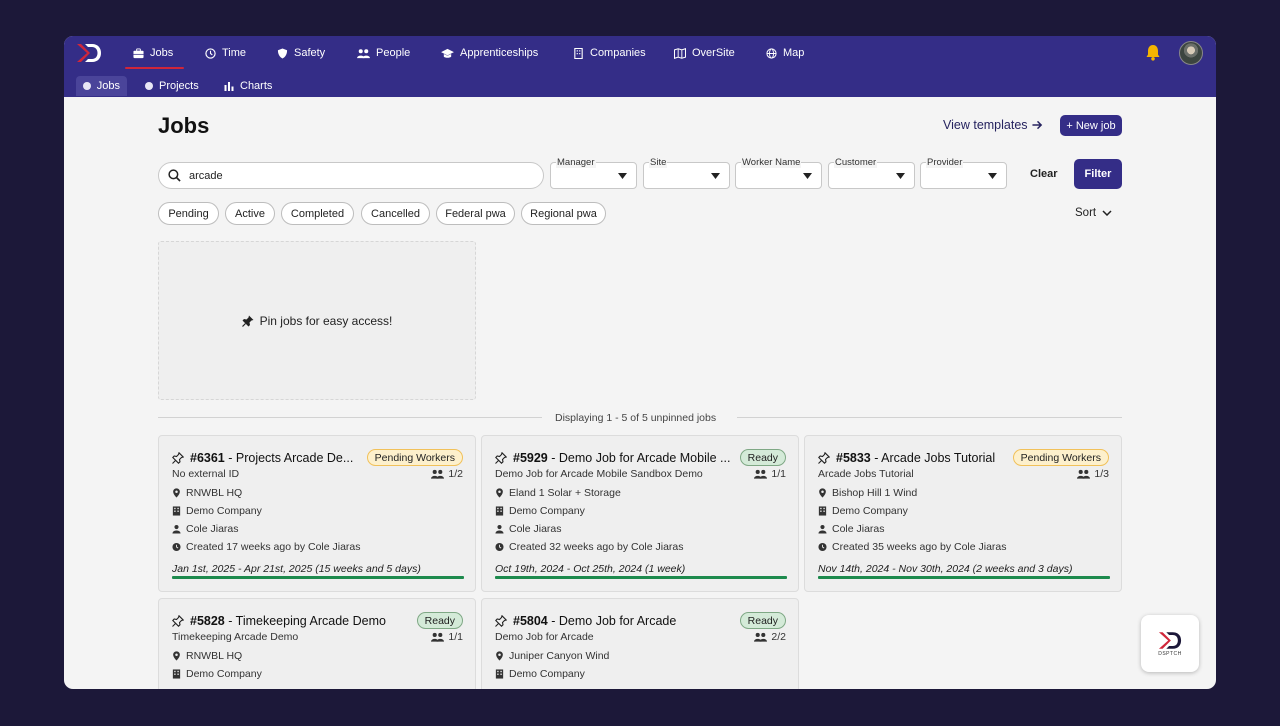 The width and height of the screenshot is (1280, 726). I want to click on nav-item-apprenticeships: Apprenticeships, so click(489, 53).